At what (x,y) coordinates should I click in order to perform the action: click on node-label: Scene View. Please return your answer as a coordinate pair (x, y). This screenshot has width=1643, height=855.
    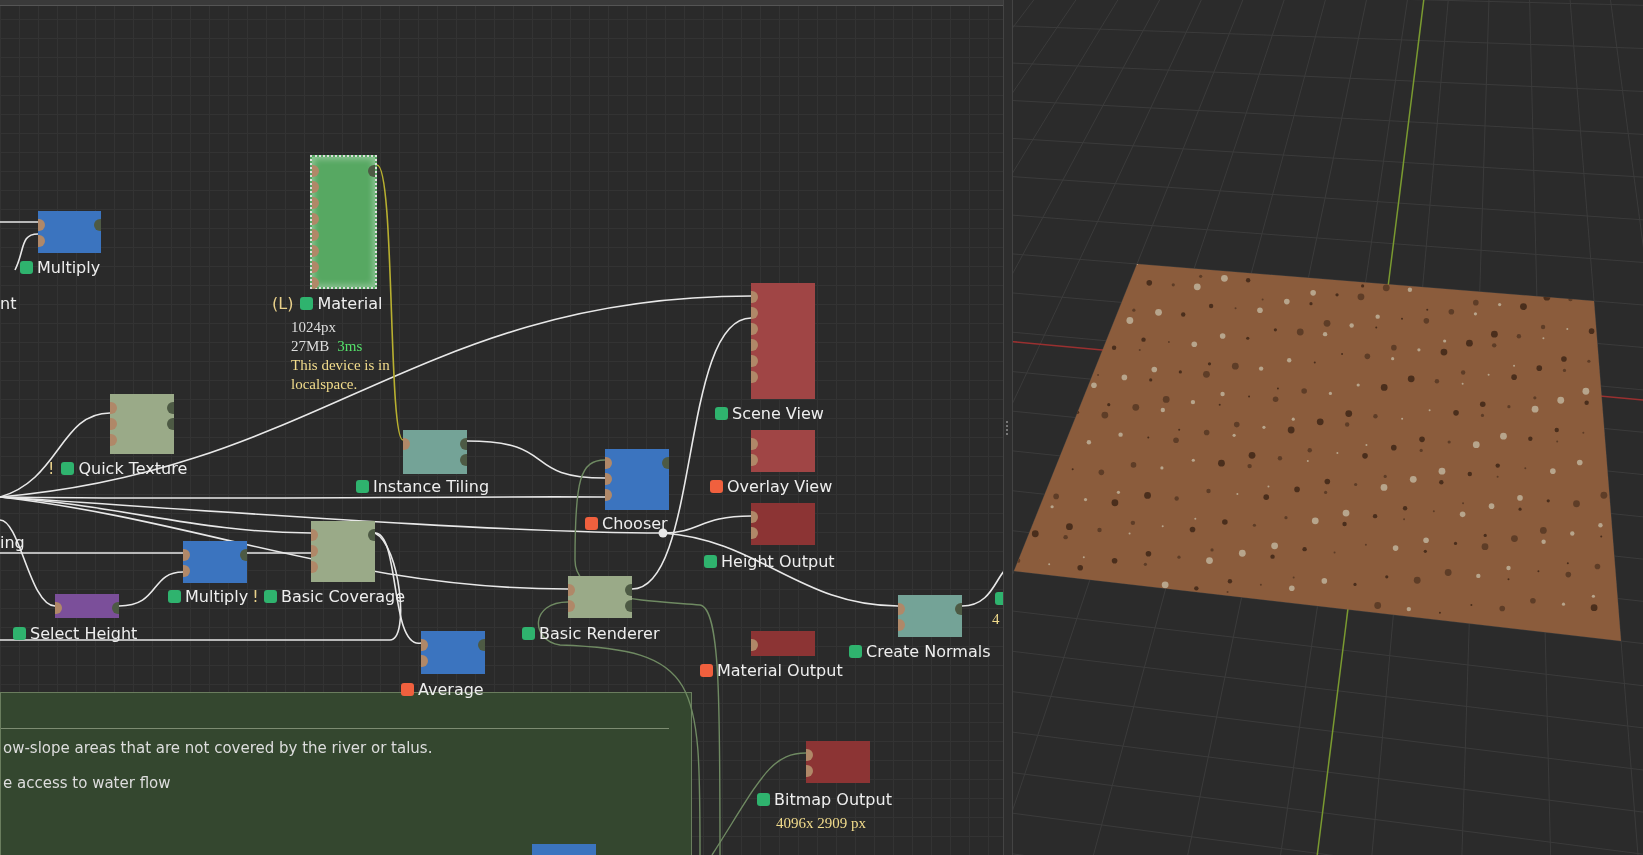
    Looking at the image, I should click on (778, 413).